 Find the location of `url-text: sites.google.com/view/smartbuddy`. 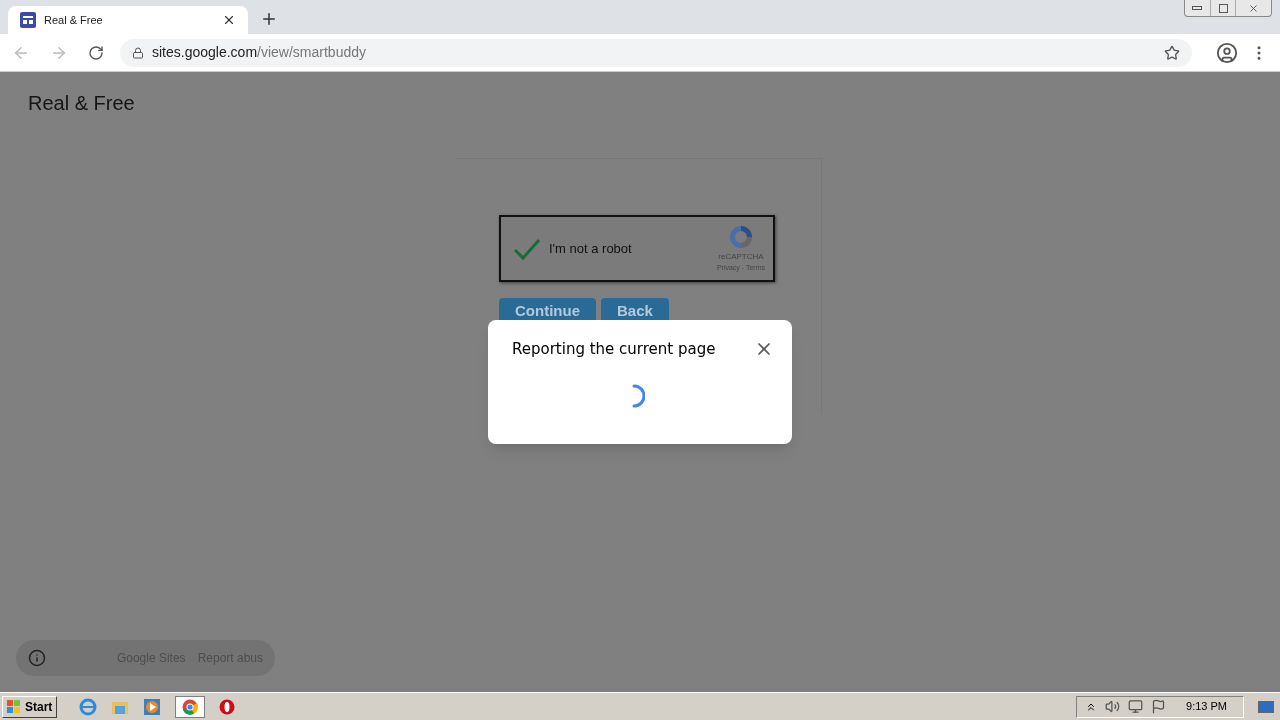

url-text: sites.google.com/view/smartbuddy is located at coordinates (259, 52).